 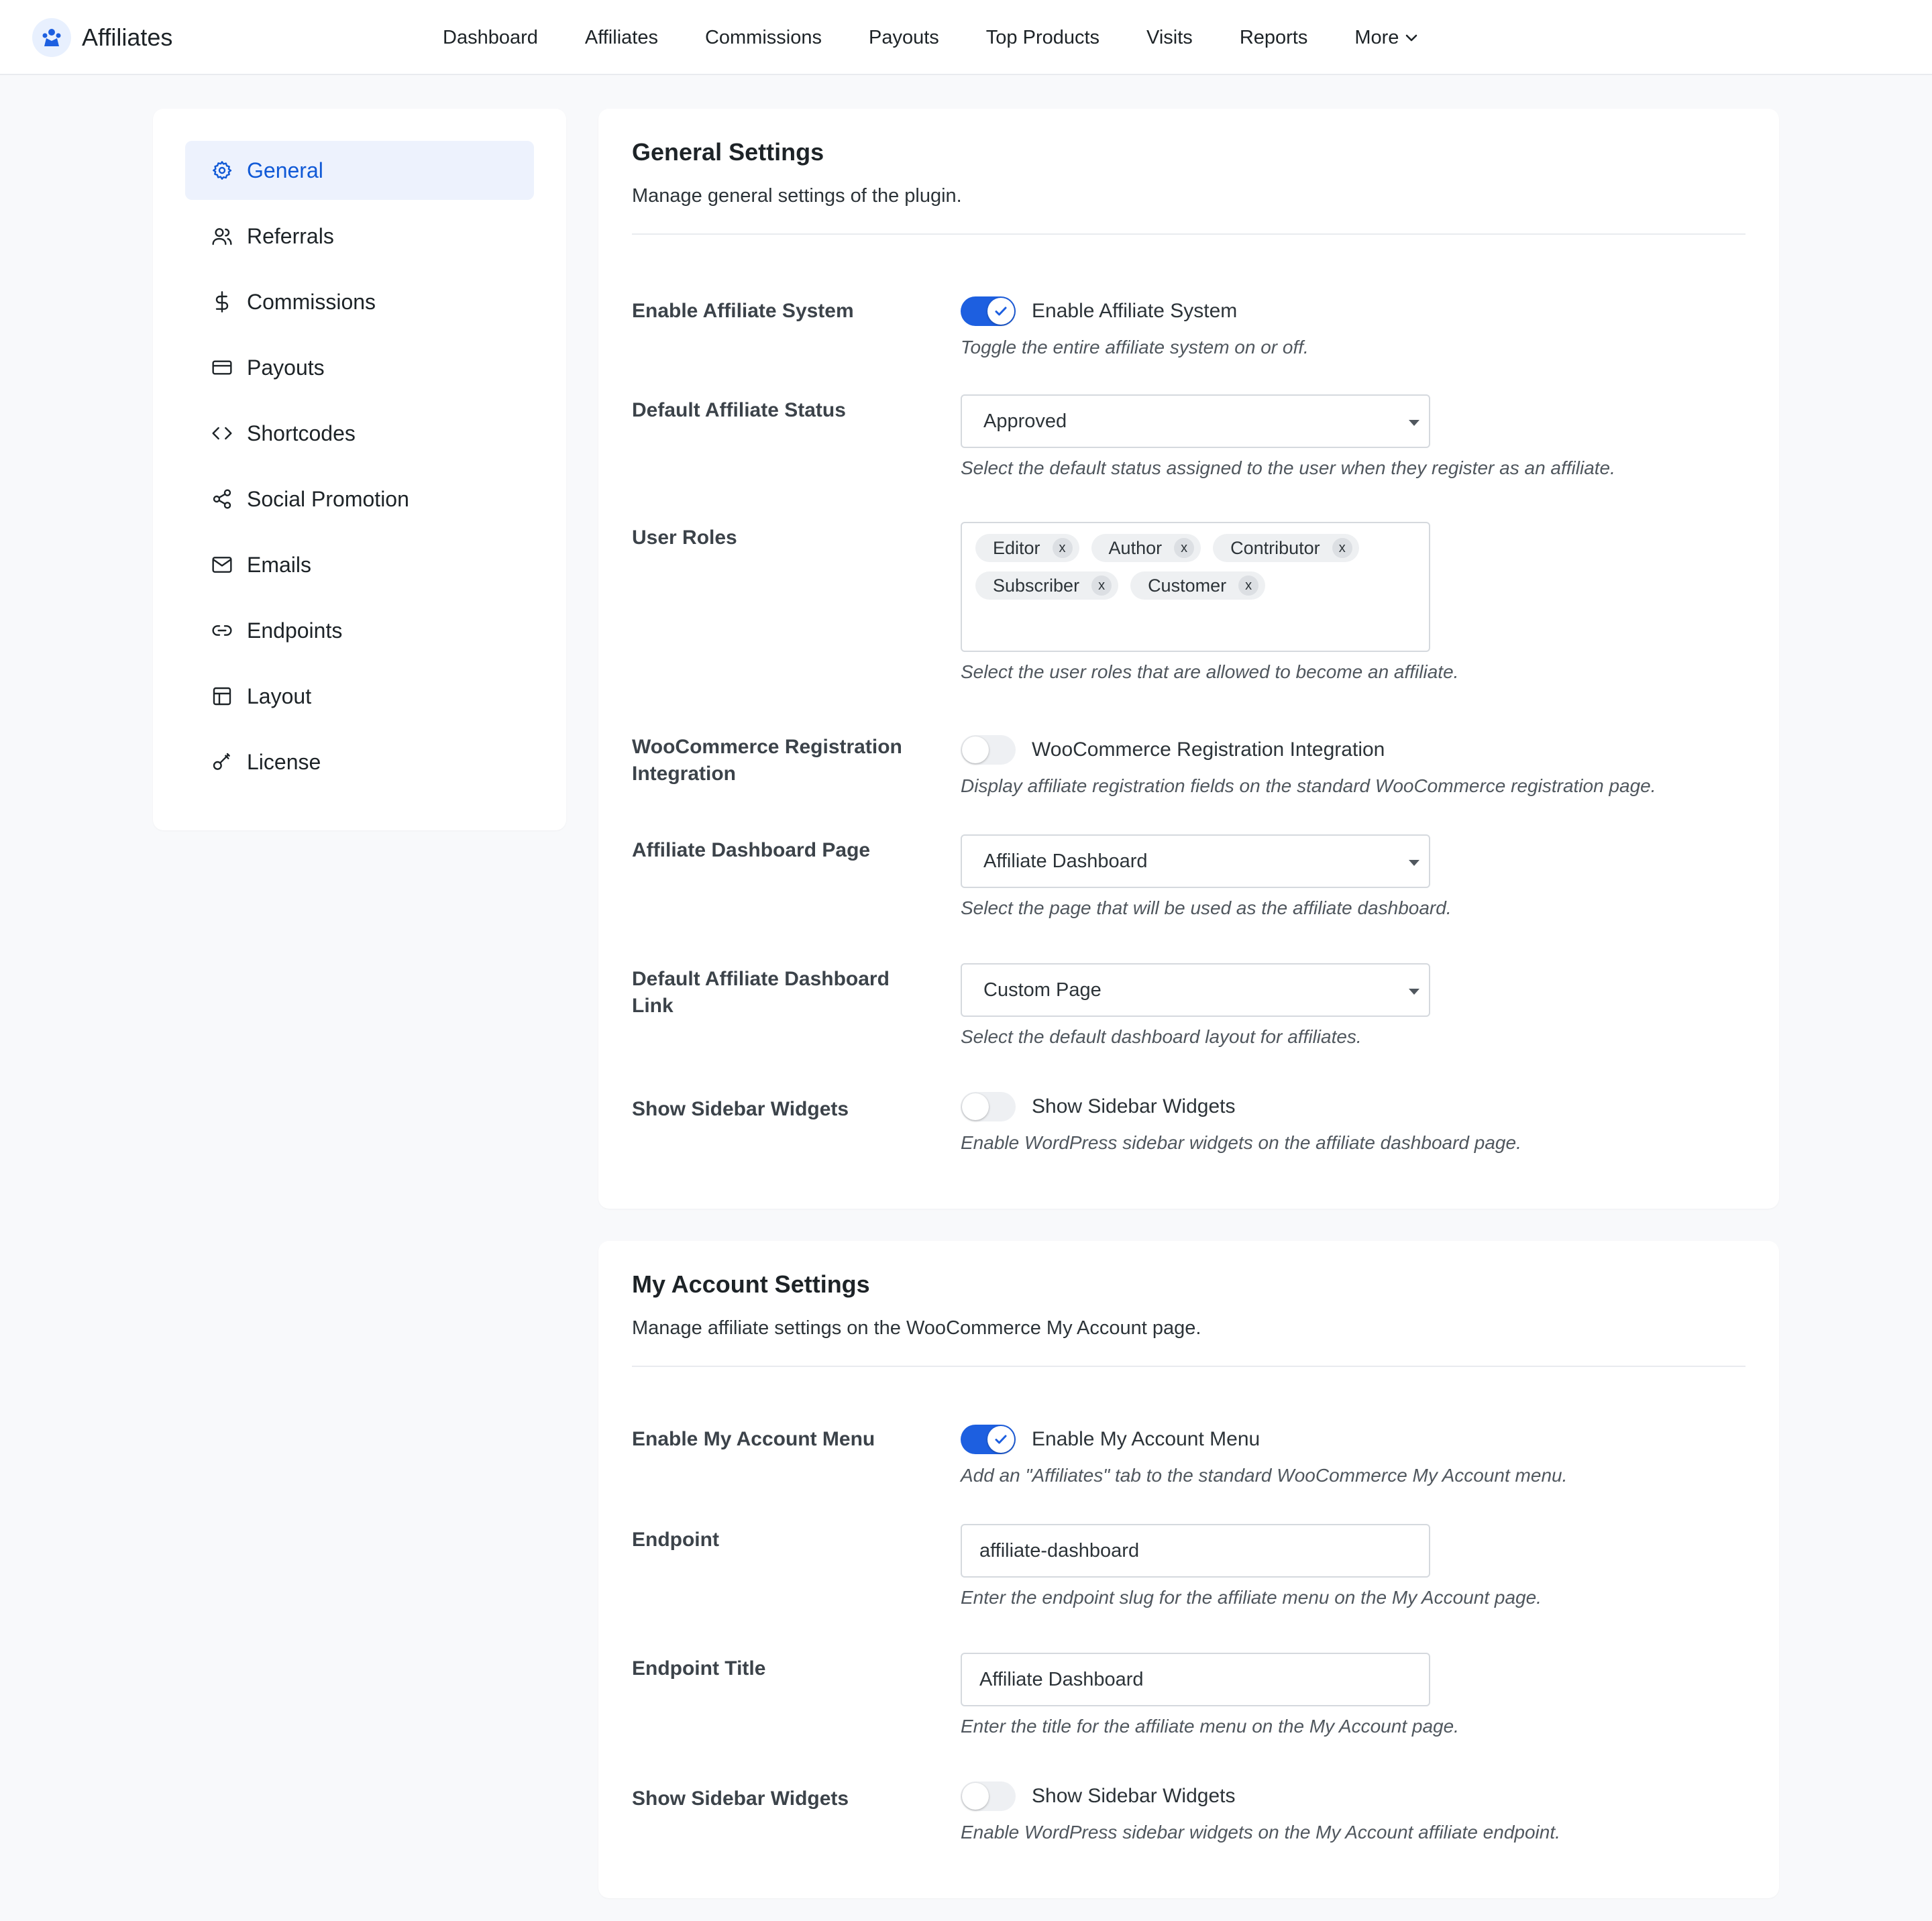 What do you see at coordinates (1036, 585) in the screenshot?
I see `tag-label: Subscriber` at bounding box center [1036, 585].